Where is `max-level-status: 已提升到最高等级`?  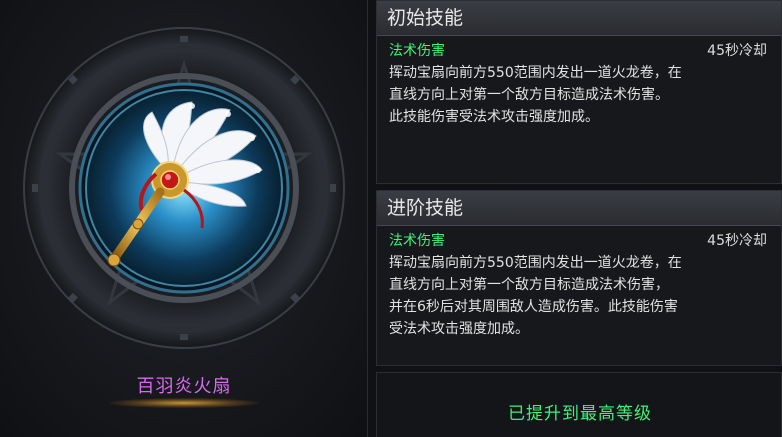 max-level-status: 已提升到最高等级 is located at coordinates (580, 414).